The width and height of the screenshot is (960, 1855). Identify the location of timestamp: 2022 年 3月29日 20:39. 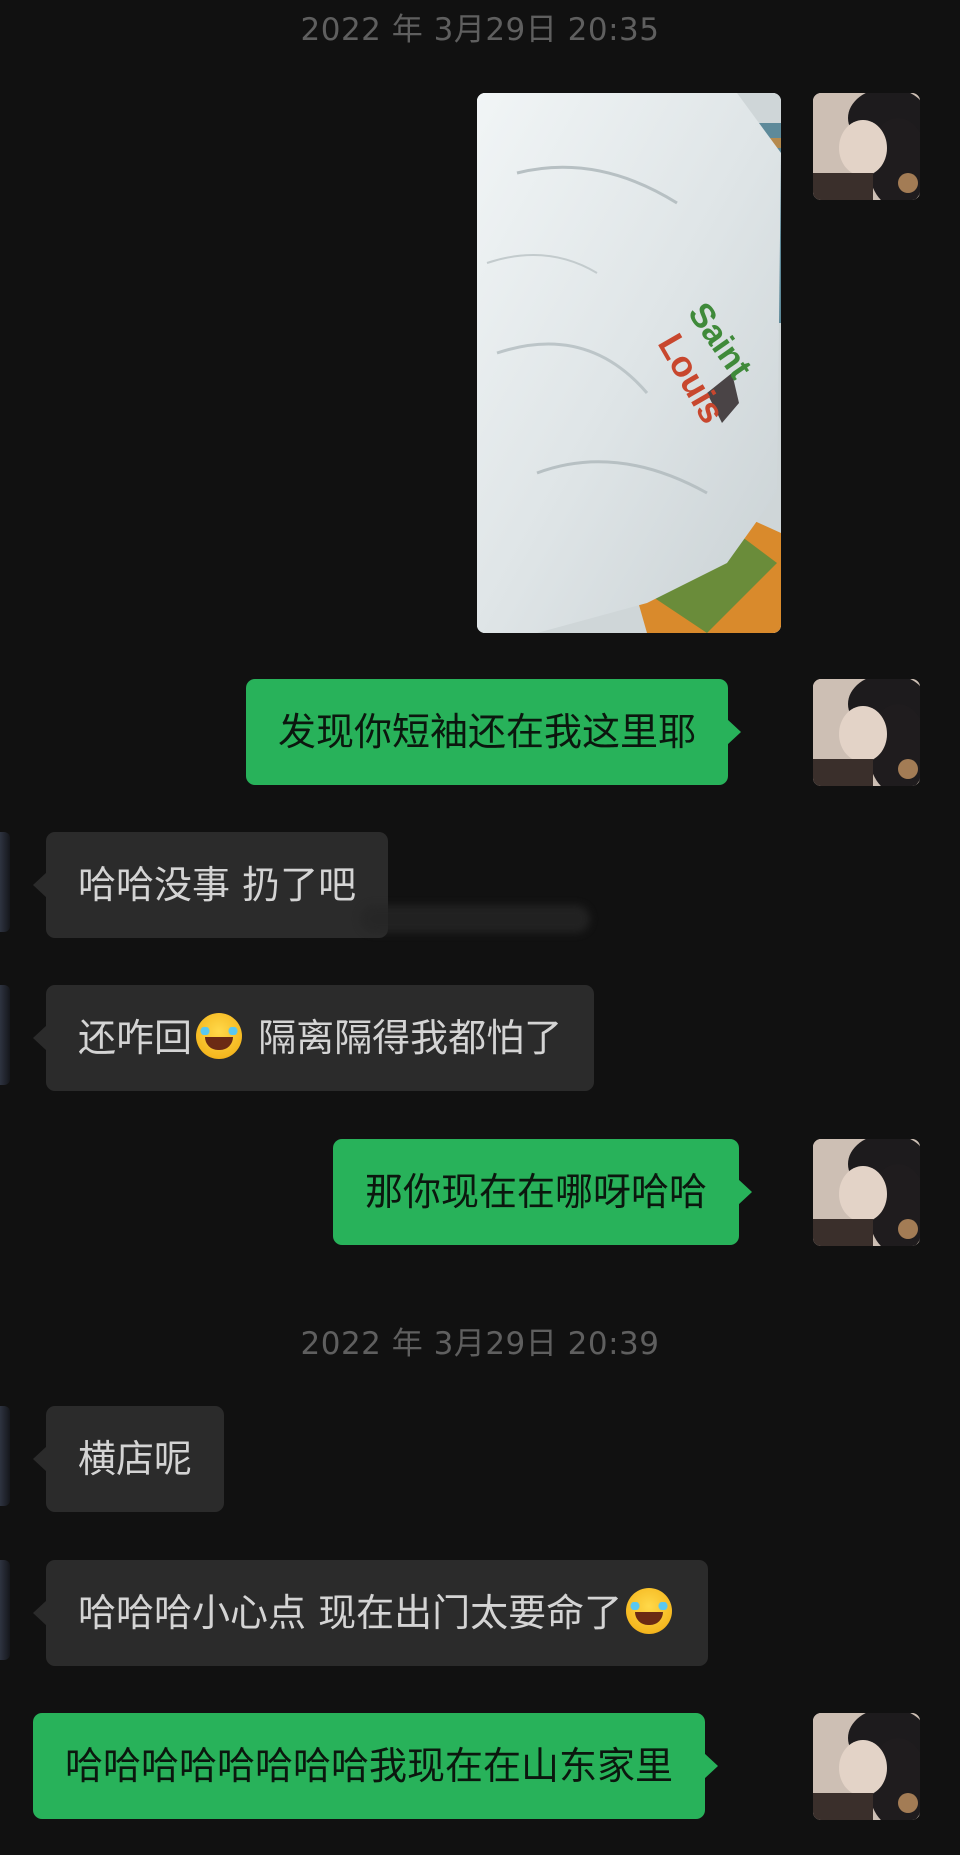
(480, 1344).